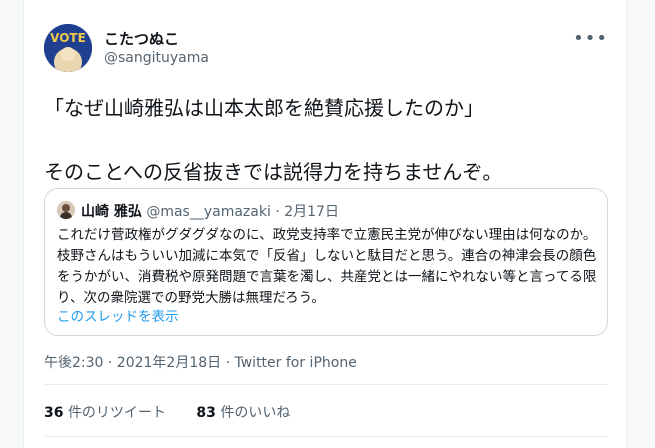  Describe the element at coordinates (141, 38) in the screenshot. I see `author-display-name: こたつぬこ` at that location.